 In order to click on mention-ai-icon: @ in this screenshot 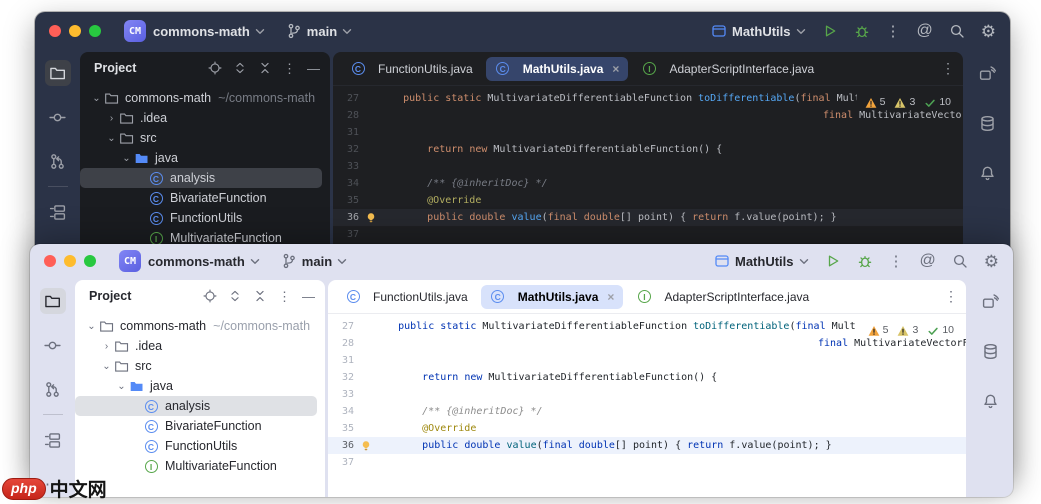, I will do `click(925, 31)`.